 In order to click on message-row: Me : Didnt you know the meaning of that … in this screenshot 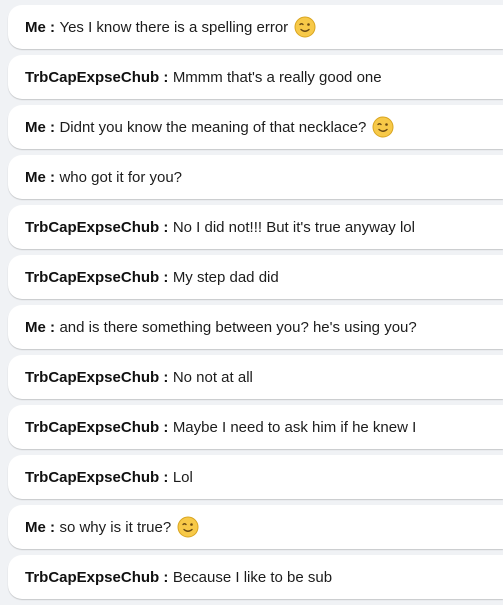, I will do `click(255, 127)`.